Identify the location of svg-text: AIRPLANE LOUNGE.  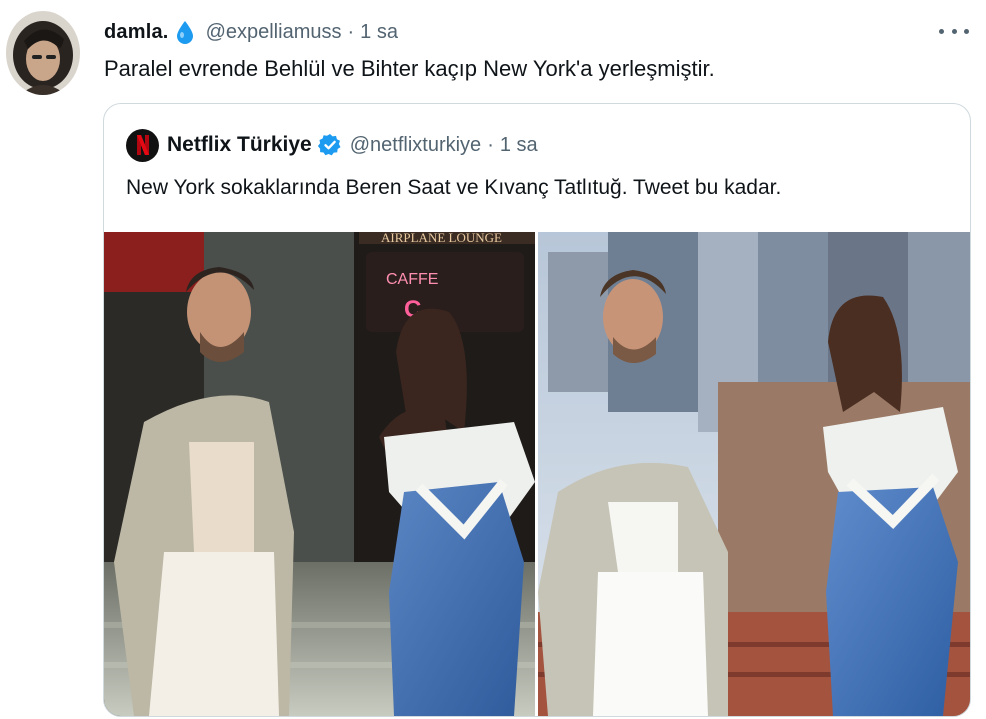
(441, 238).